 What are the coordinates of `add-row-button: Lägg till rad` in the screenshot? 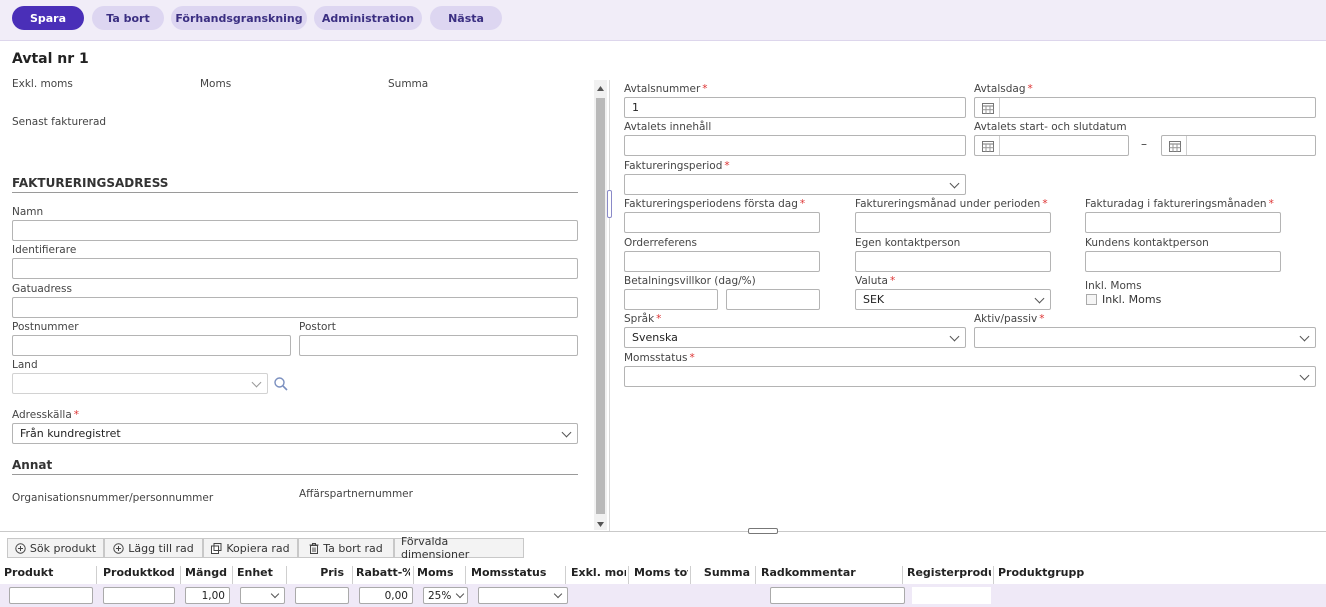 It's located at (153, 548).